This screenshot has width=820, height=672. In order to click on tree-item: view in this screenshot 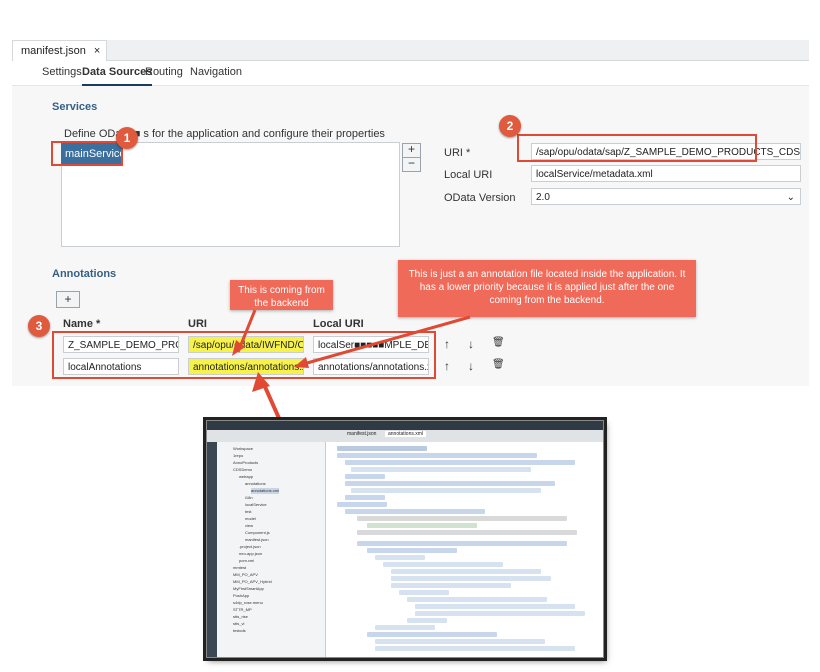, I will do `click(249, 525)`.